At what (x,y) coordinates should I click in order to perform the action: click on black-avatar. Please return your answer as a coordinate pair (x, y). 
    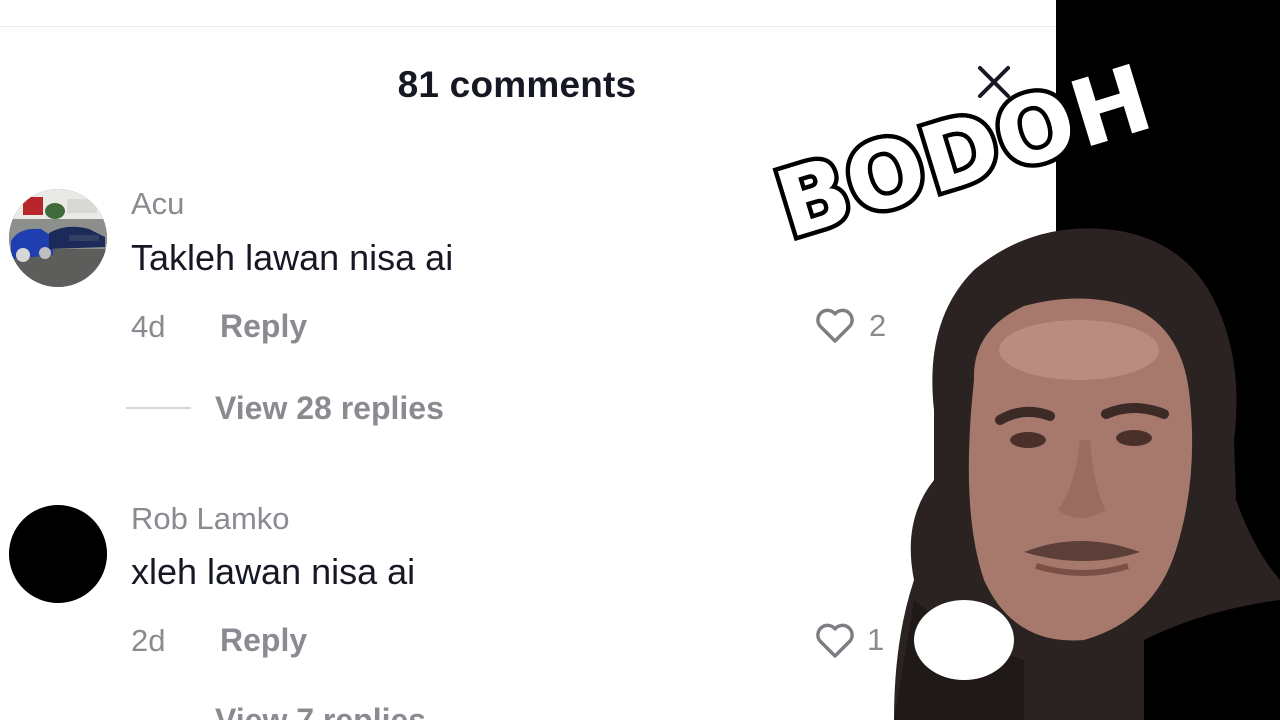
    Looking at the image, I should click on (58, 554).